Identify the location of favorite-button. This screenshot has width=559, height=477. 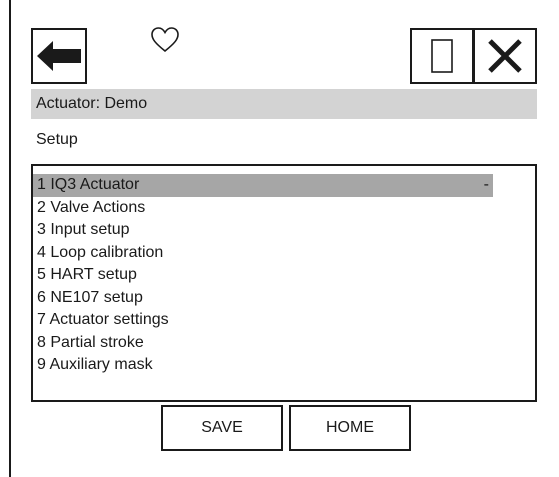
(165, 40).